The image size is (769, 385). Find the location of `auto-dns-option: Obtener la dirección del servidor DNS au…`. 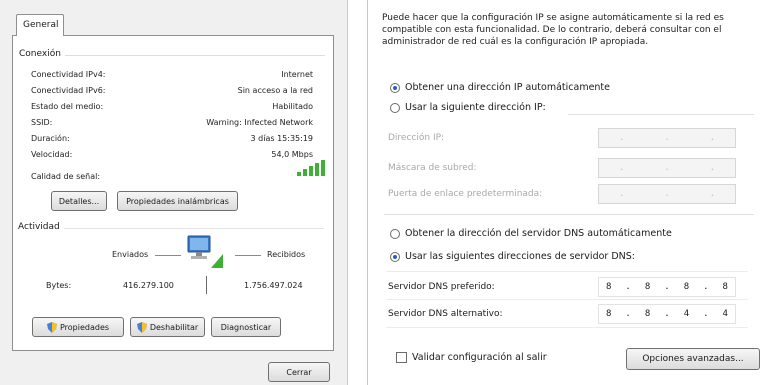

auto-dns-option: Obtener la dirección del servidor DNS au… is located at coordinates (531, 233).